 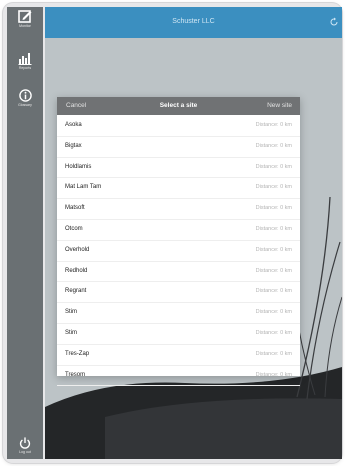 What do you see at coordinates (178, 209) in the screenshot?
I see `site-row: Matsoft Distance: 0 km` at bounding box center [178, 209].